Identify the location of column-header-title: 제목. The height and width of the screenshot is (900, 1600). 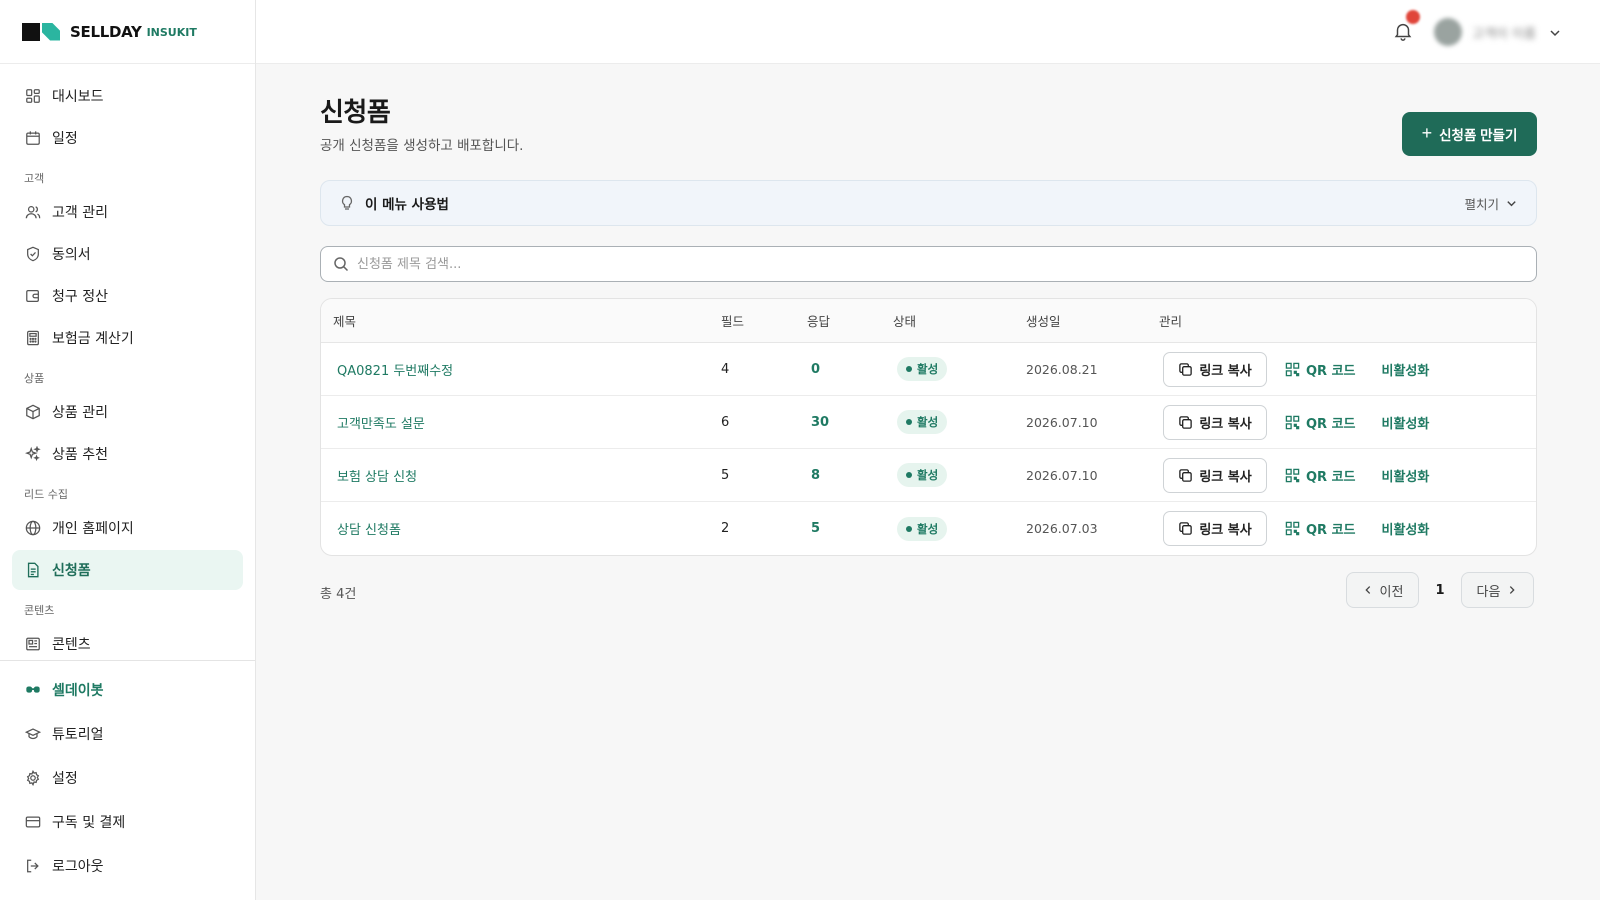
(521, 320).